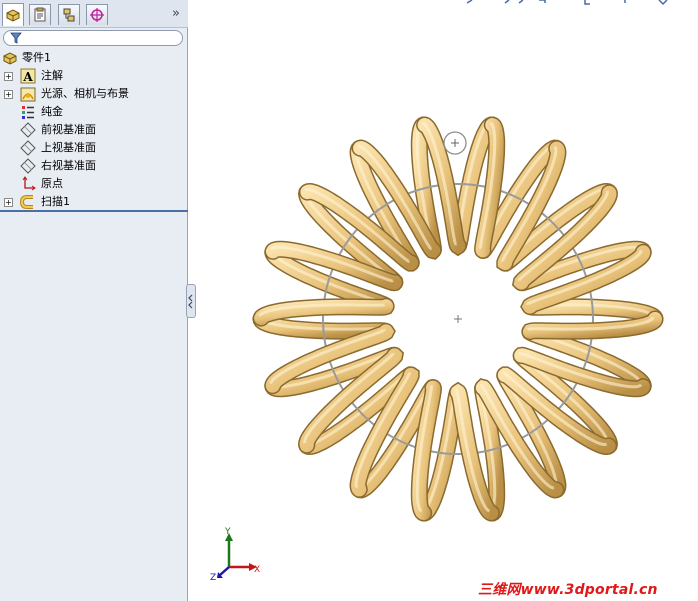 This screenshot has width=698, height=601. I want to click on svg-text: A, so click(27, 77).